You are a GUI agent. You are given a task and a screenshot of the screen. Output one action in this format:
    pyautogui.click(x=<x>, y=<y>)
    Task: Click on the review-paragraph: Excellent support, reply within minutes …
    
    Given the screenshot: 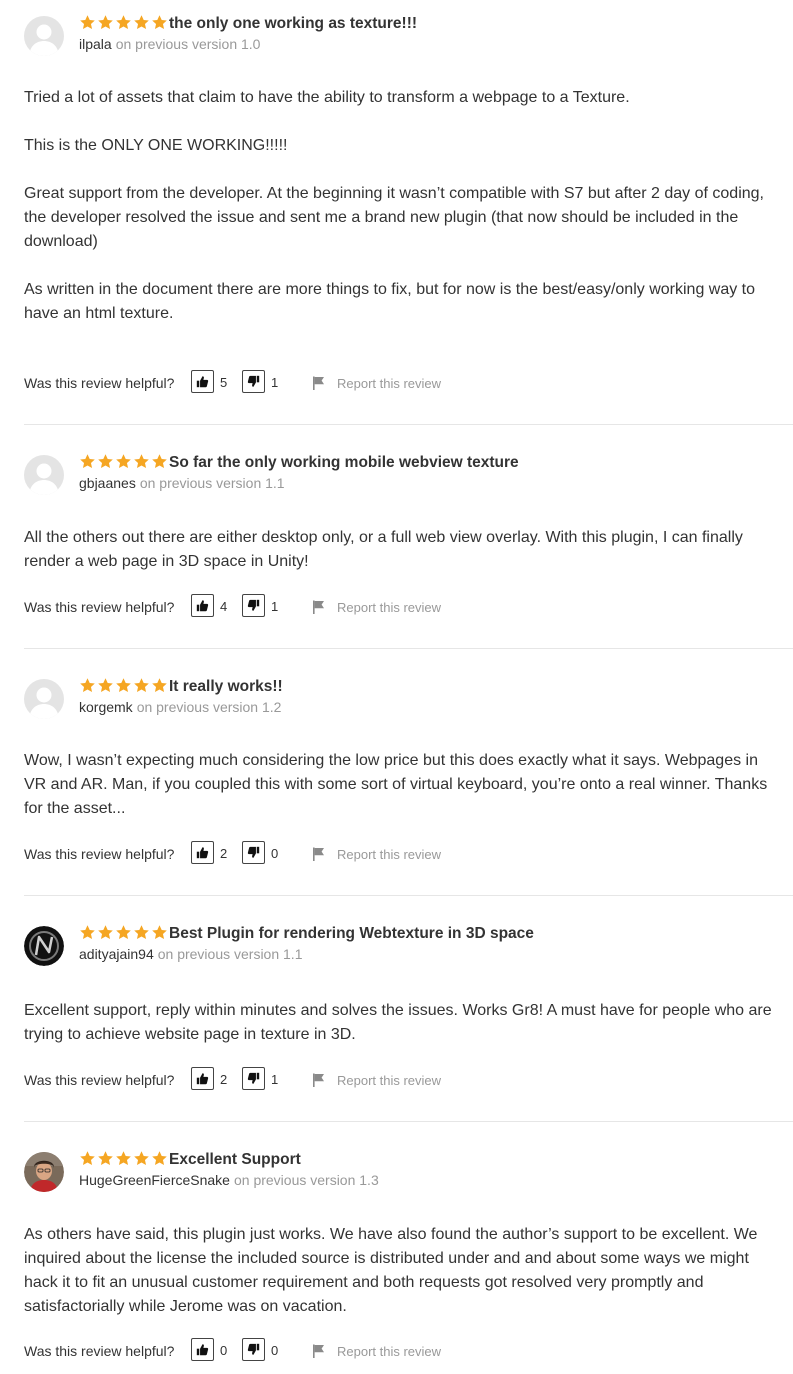 What is the action you would take?
    pyautogui.click(x=398, y=1022)
    